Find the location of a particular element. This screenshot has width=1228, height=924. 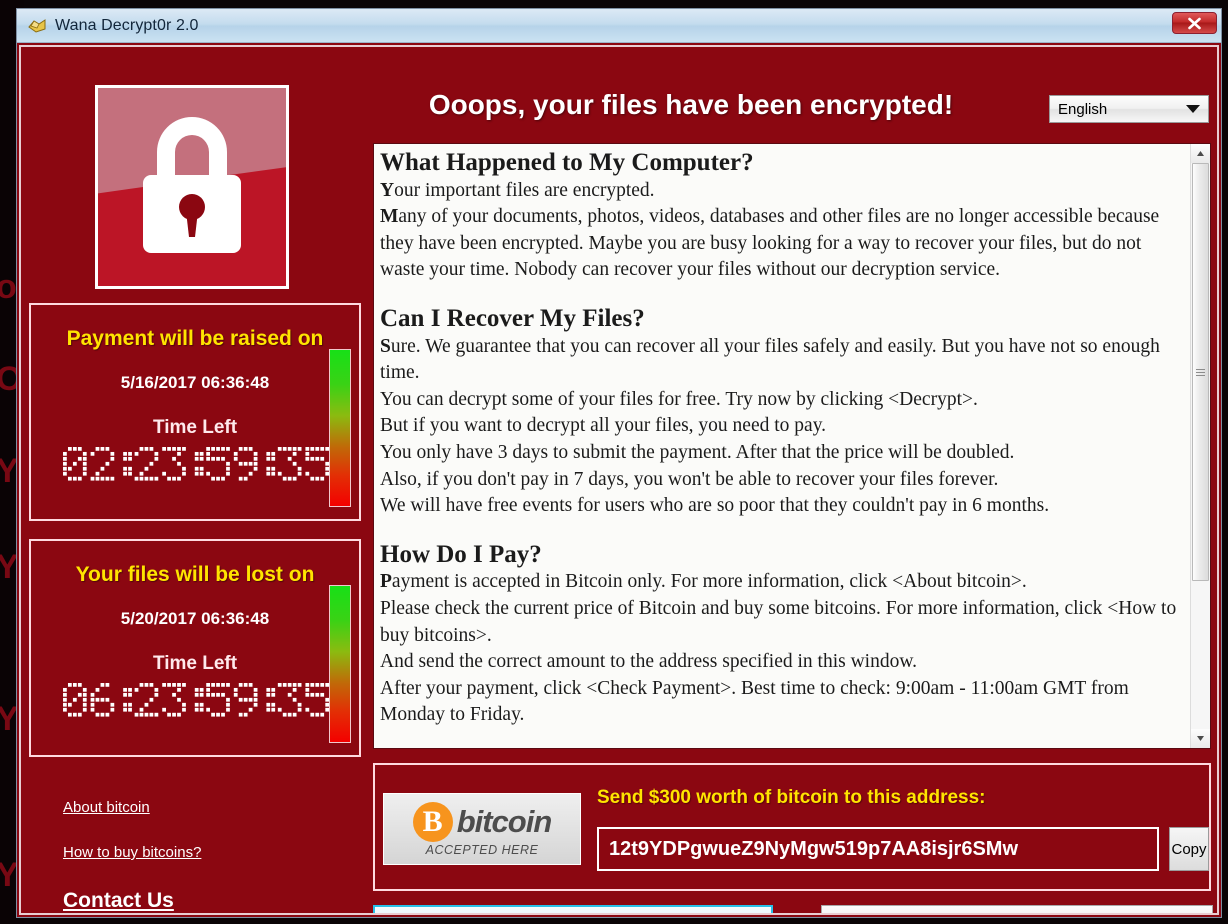

scrollbar-grip-icon is located at coordinates (1200, 372).